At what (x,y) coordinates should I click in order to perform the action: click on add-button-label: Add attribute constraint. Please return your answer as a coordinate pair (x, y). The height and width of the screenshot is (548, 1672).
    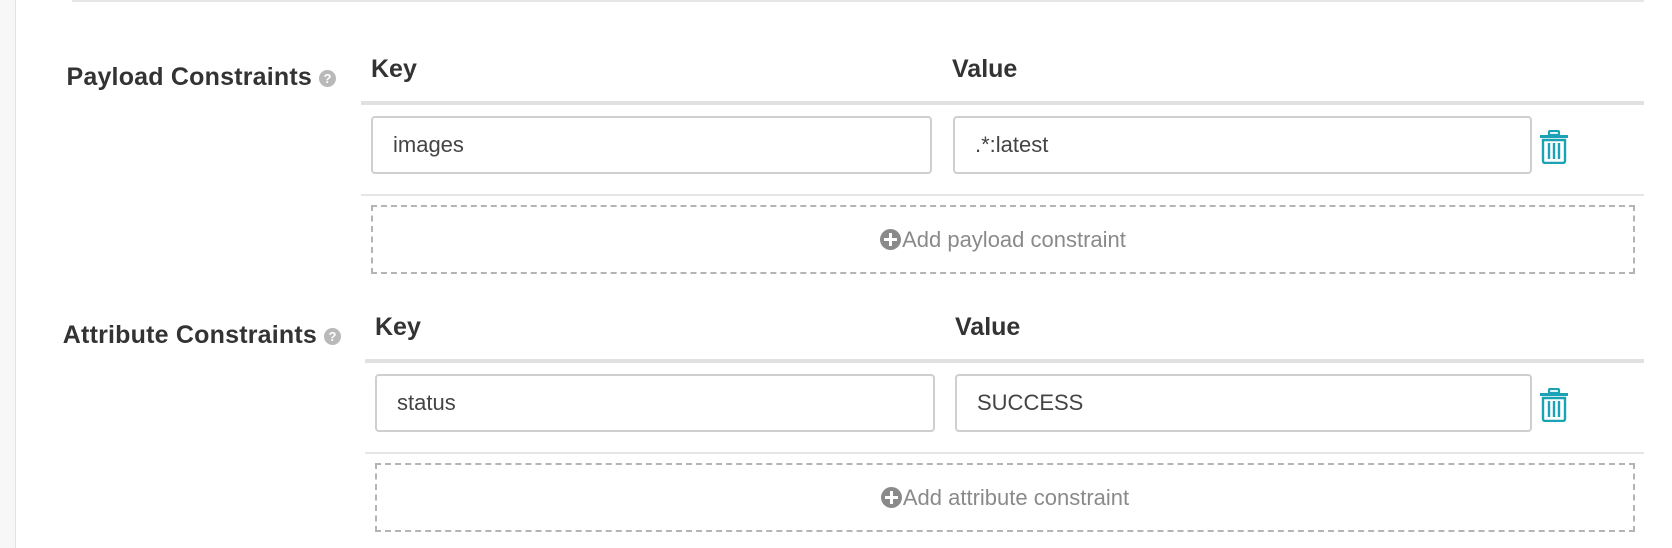
    Looking at the image, I should click on (1016, 497).